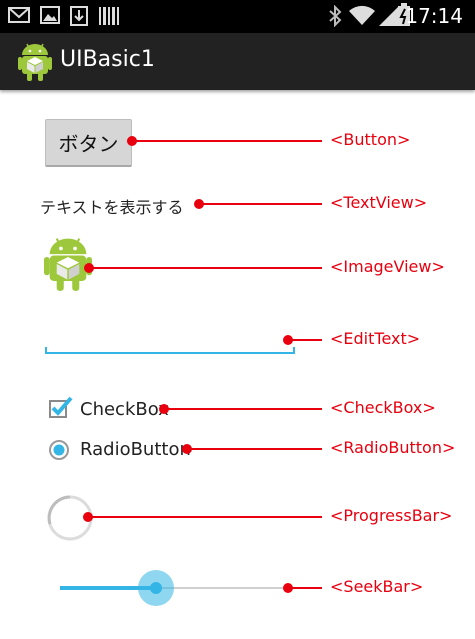 Image resolution: width=475 pixels, height=639 pixels. I want to click on annotation-line-seekbar, so click(305, 588).